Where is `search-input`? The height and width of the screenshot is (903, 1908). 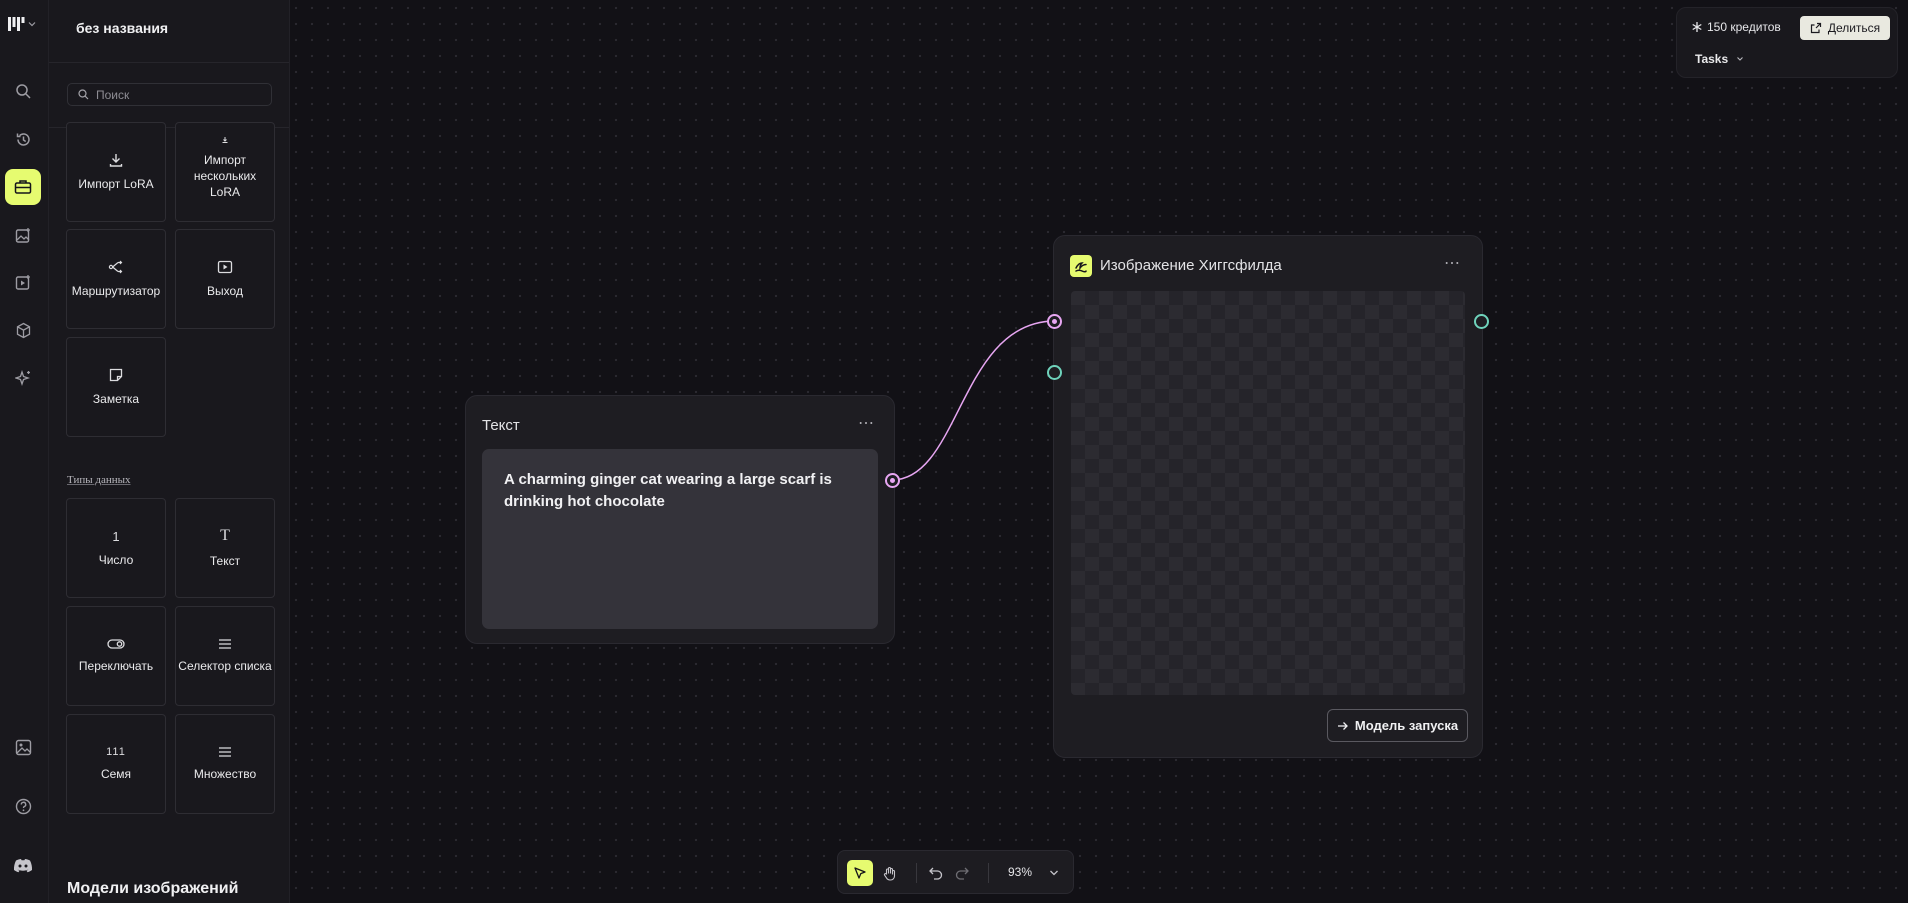
search-input is located at coordinates (176, 94).